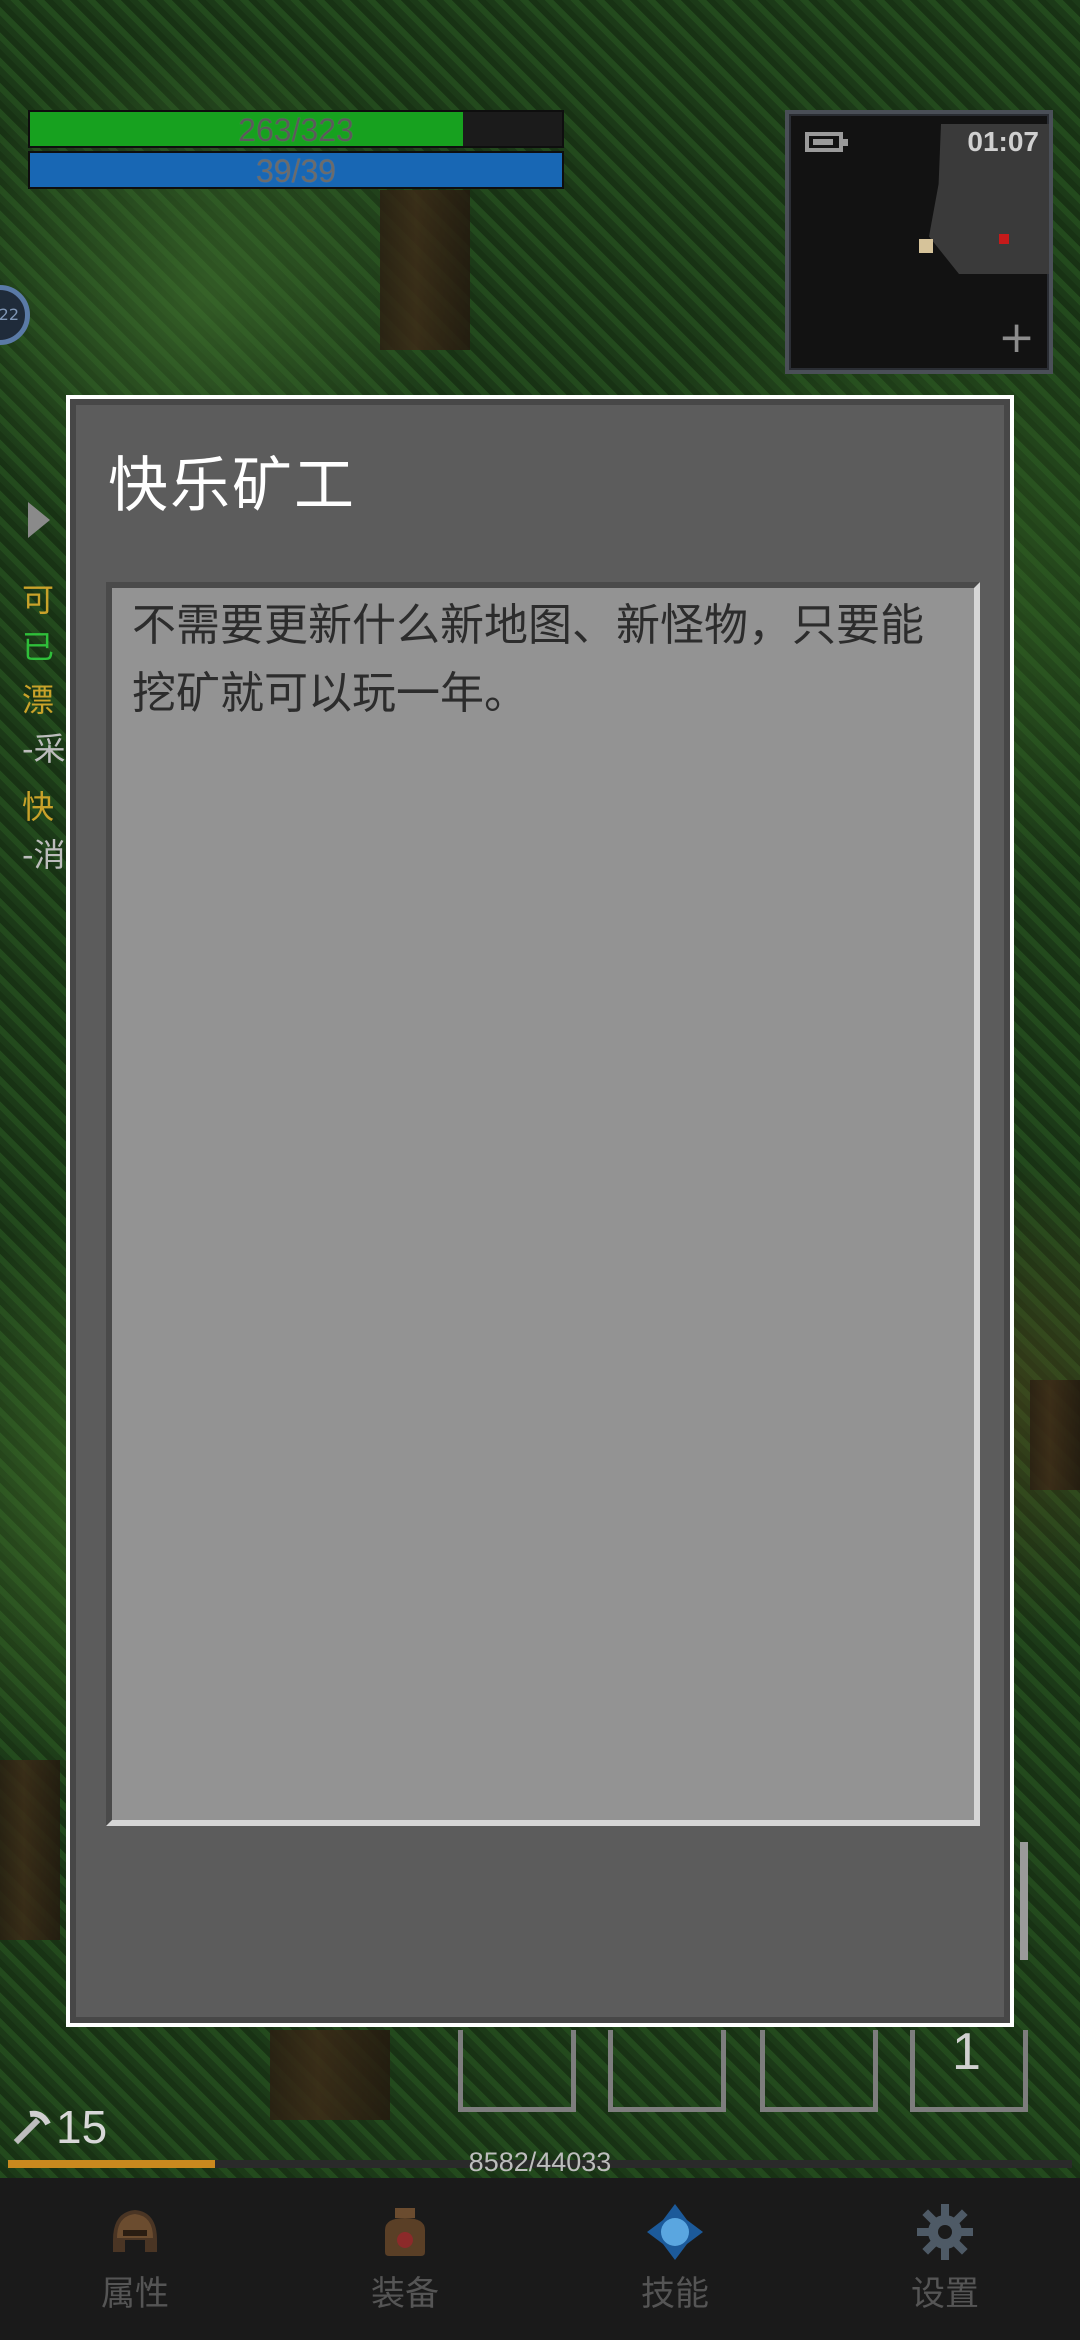 The height and width of the screenshot is (2340, 1080). I want to click on nav-equipment: 装备, so click(405, 2259).